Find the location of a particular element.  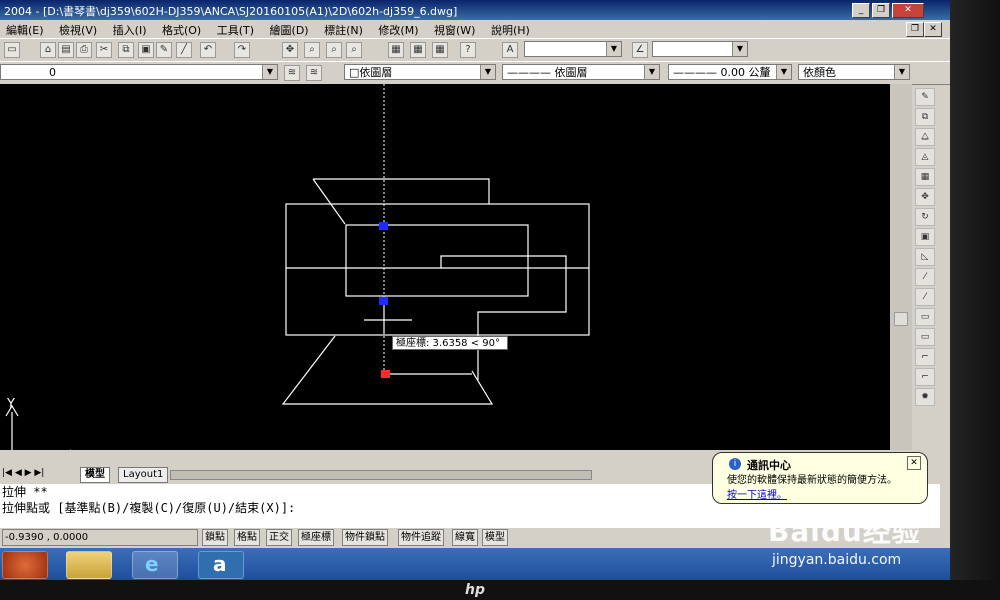

info-icon: i is located at coordinates (735, 464).